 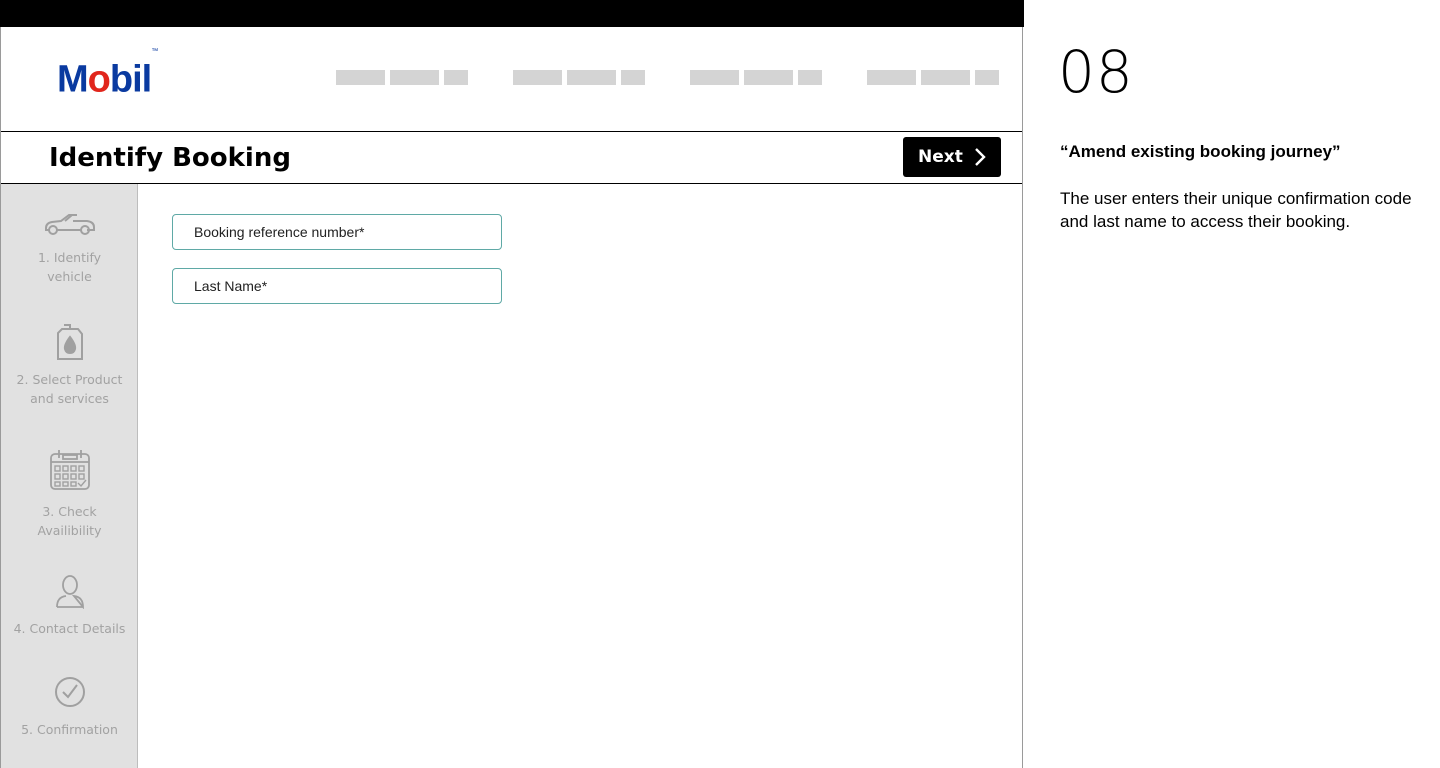 I want to click on oil-can-icon, so click(x=69, y=342).